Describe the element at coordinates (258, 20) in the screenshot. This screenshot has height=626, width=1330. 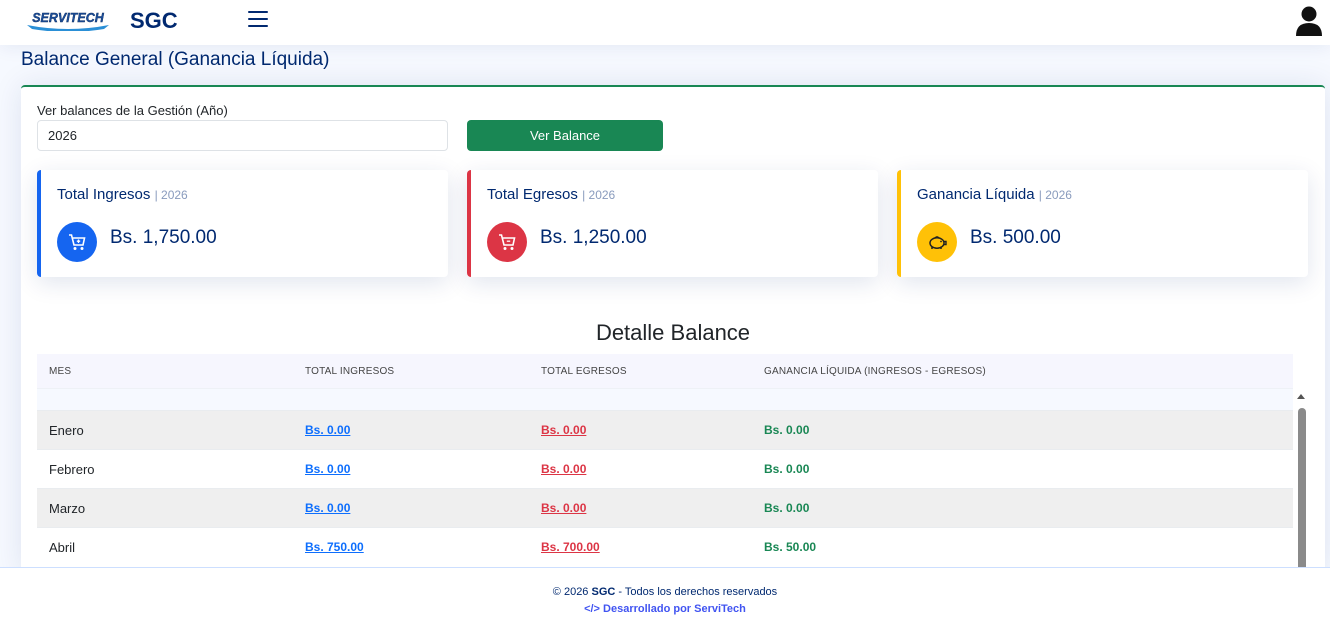
I see `menu-toggle-icon` at that location.